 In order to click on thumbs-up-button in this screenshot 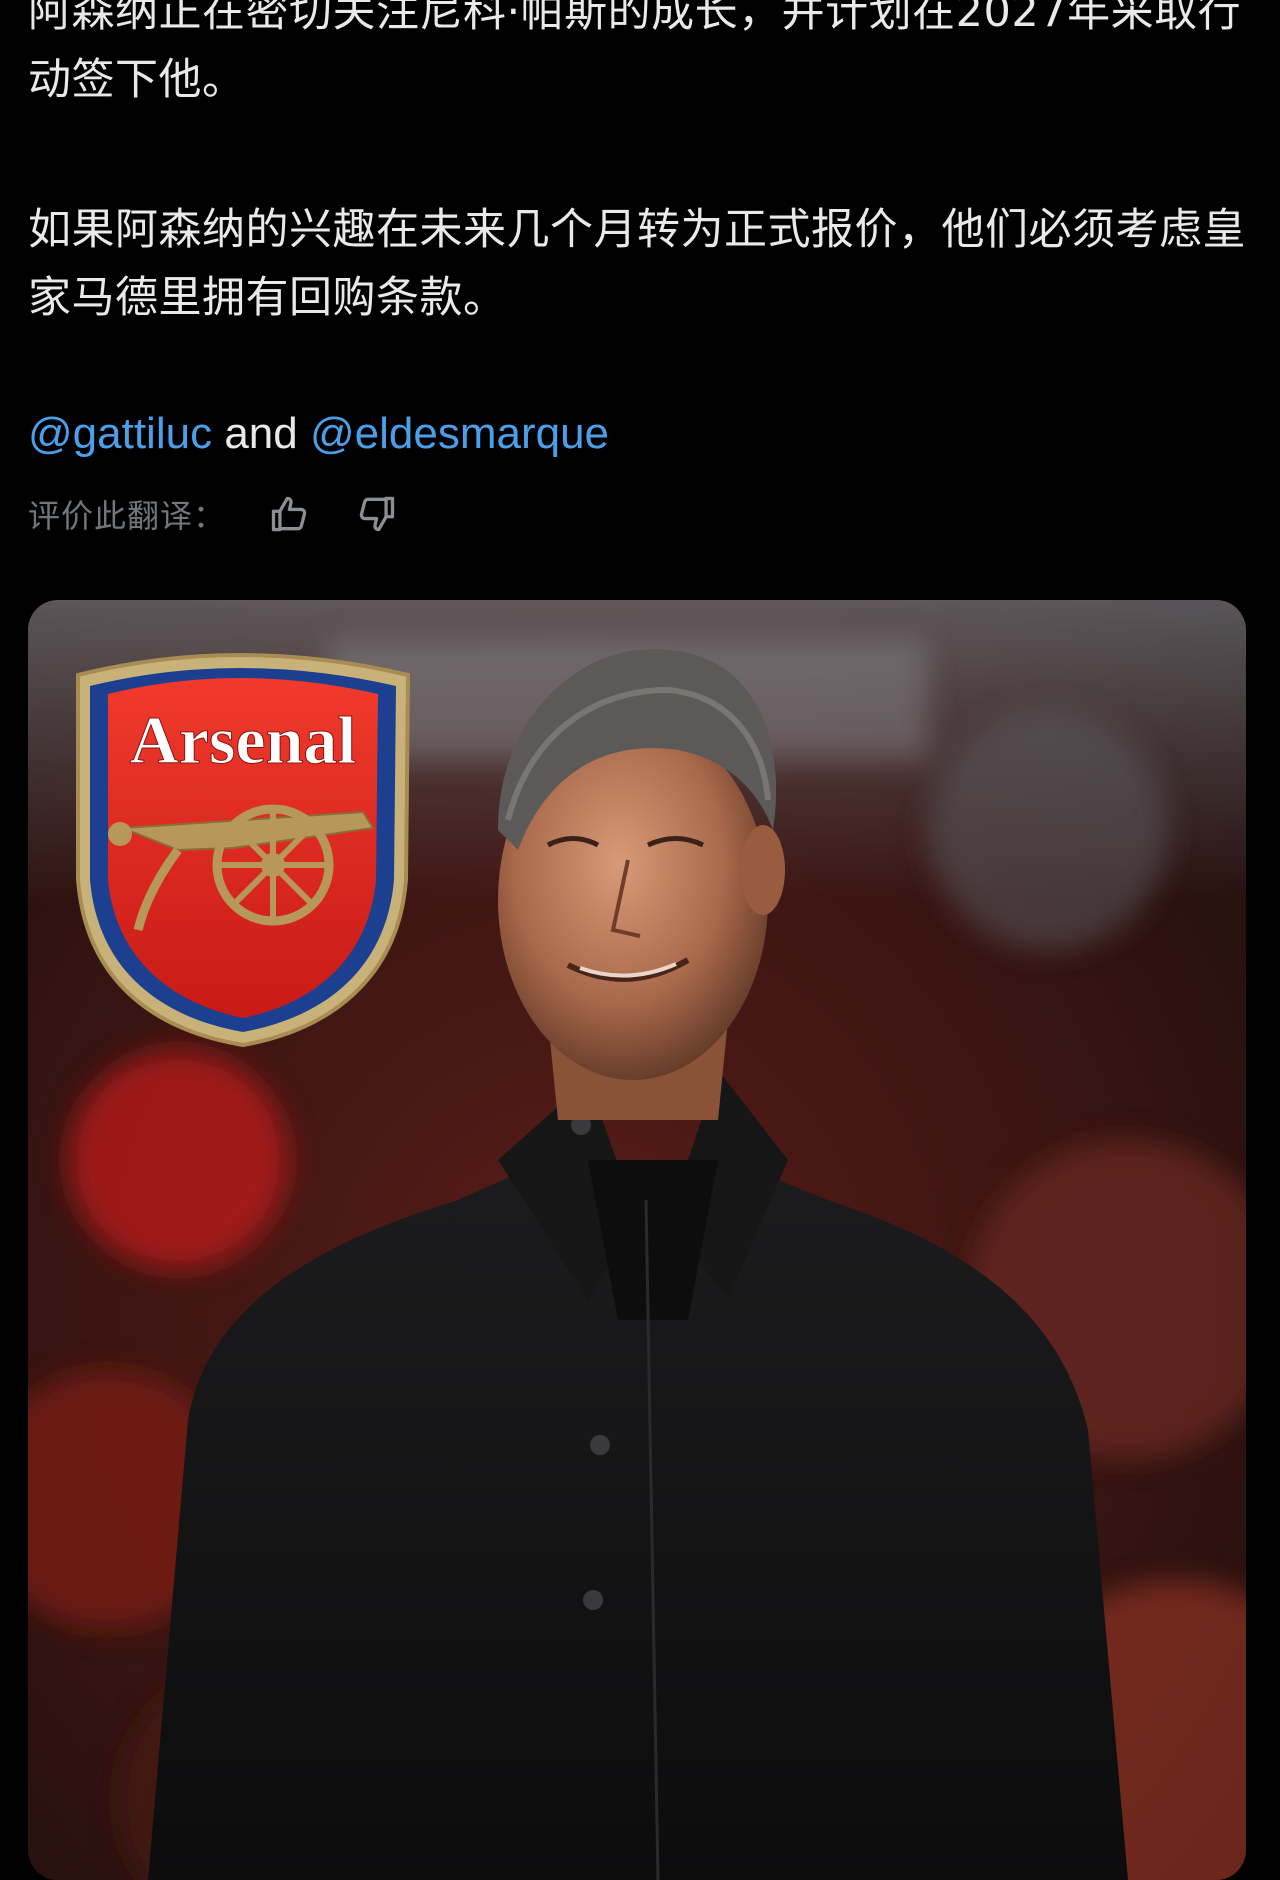, I will do `click(290, 514)`.